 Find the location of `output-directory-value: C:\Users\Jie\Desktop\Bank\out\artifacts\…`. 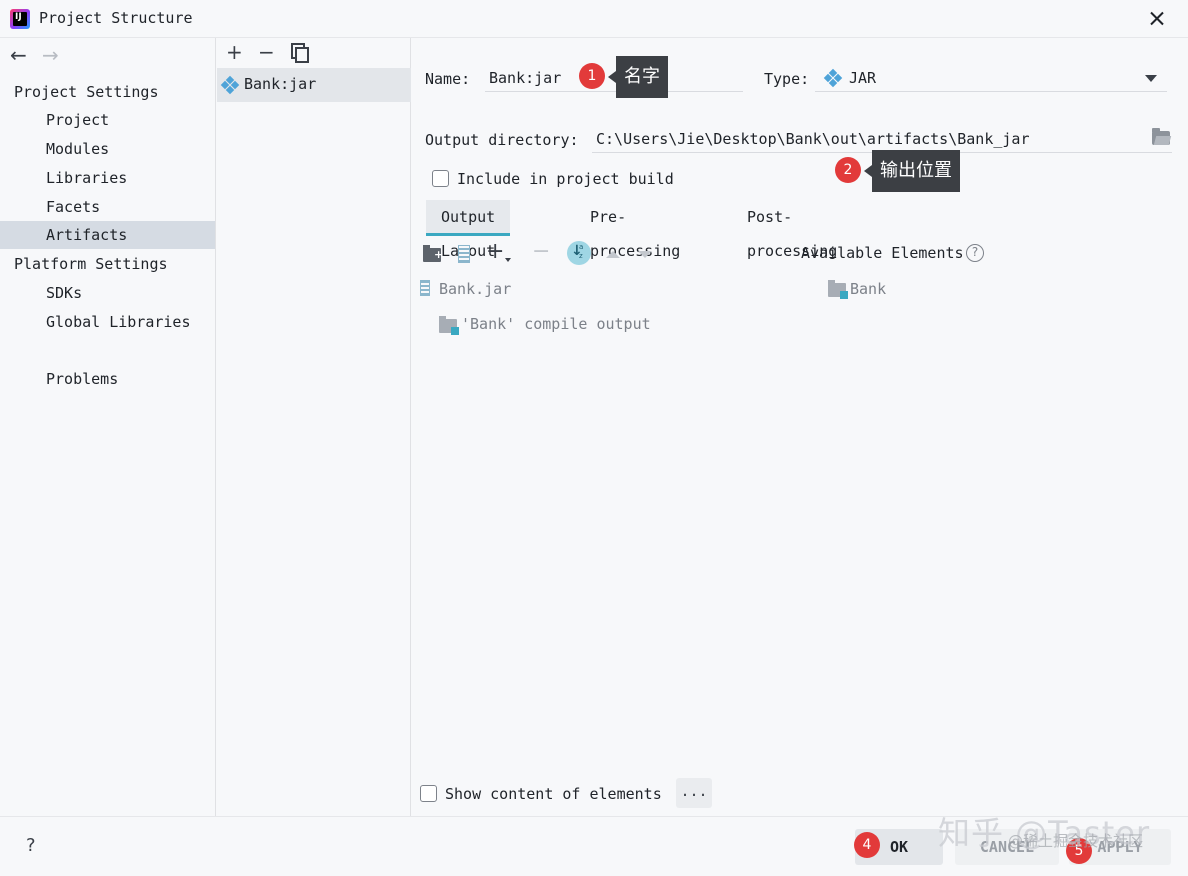

output-directory-value: C:\Users\Jie\Desktop\Bank\out\artifacts\… is located at coordinates (813, 139).